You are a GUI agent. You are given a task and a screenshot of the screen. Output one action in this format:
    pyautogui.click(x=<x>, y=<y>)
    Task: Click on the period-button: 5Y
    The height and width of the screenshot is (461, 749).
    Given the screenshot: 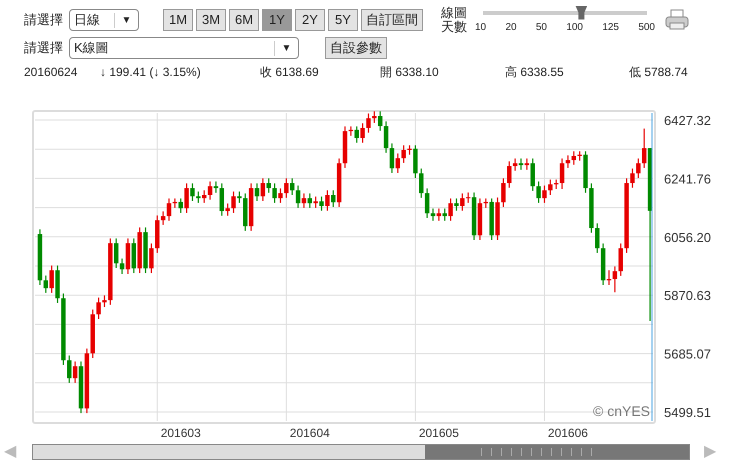 What is the action you would take?
    pyautogui.click(x=343, y=20)
    